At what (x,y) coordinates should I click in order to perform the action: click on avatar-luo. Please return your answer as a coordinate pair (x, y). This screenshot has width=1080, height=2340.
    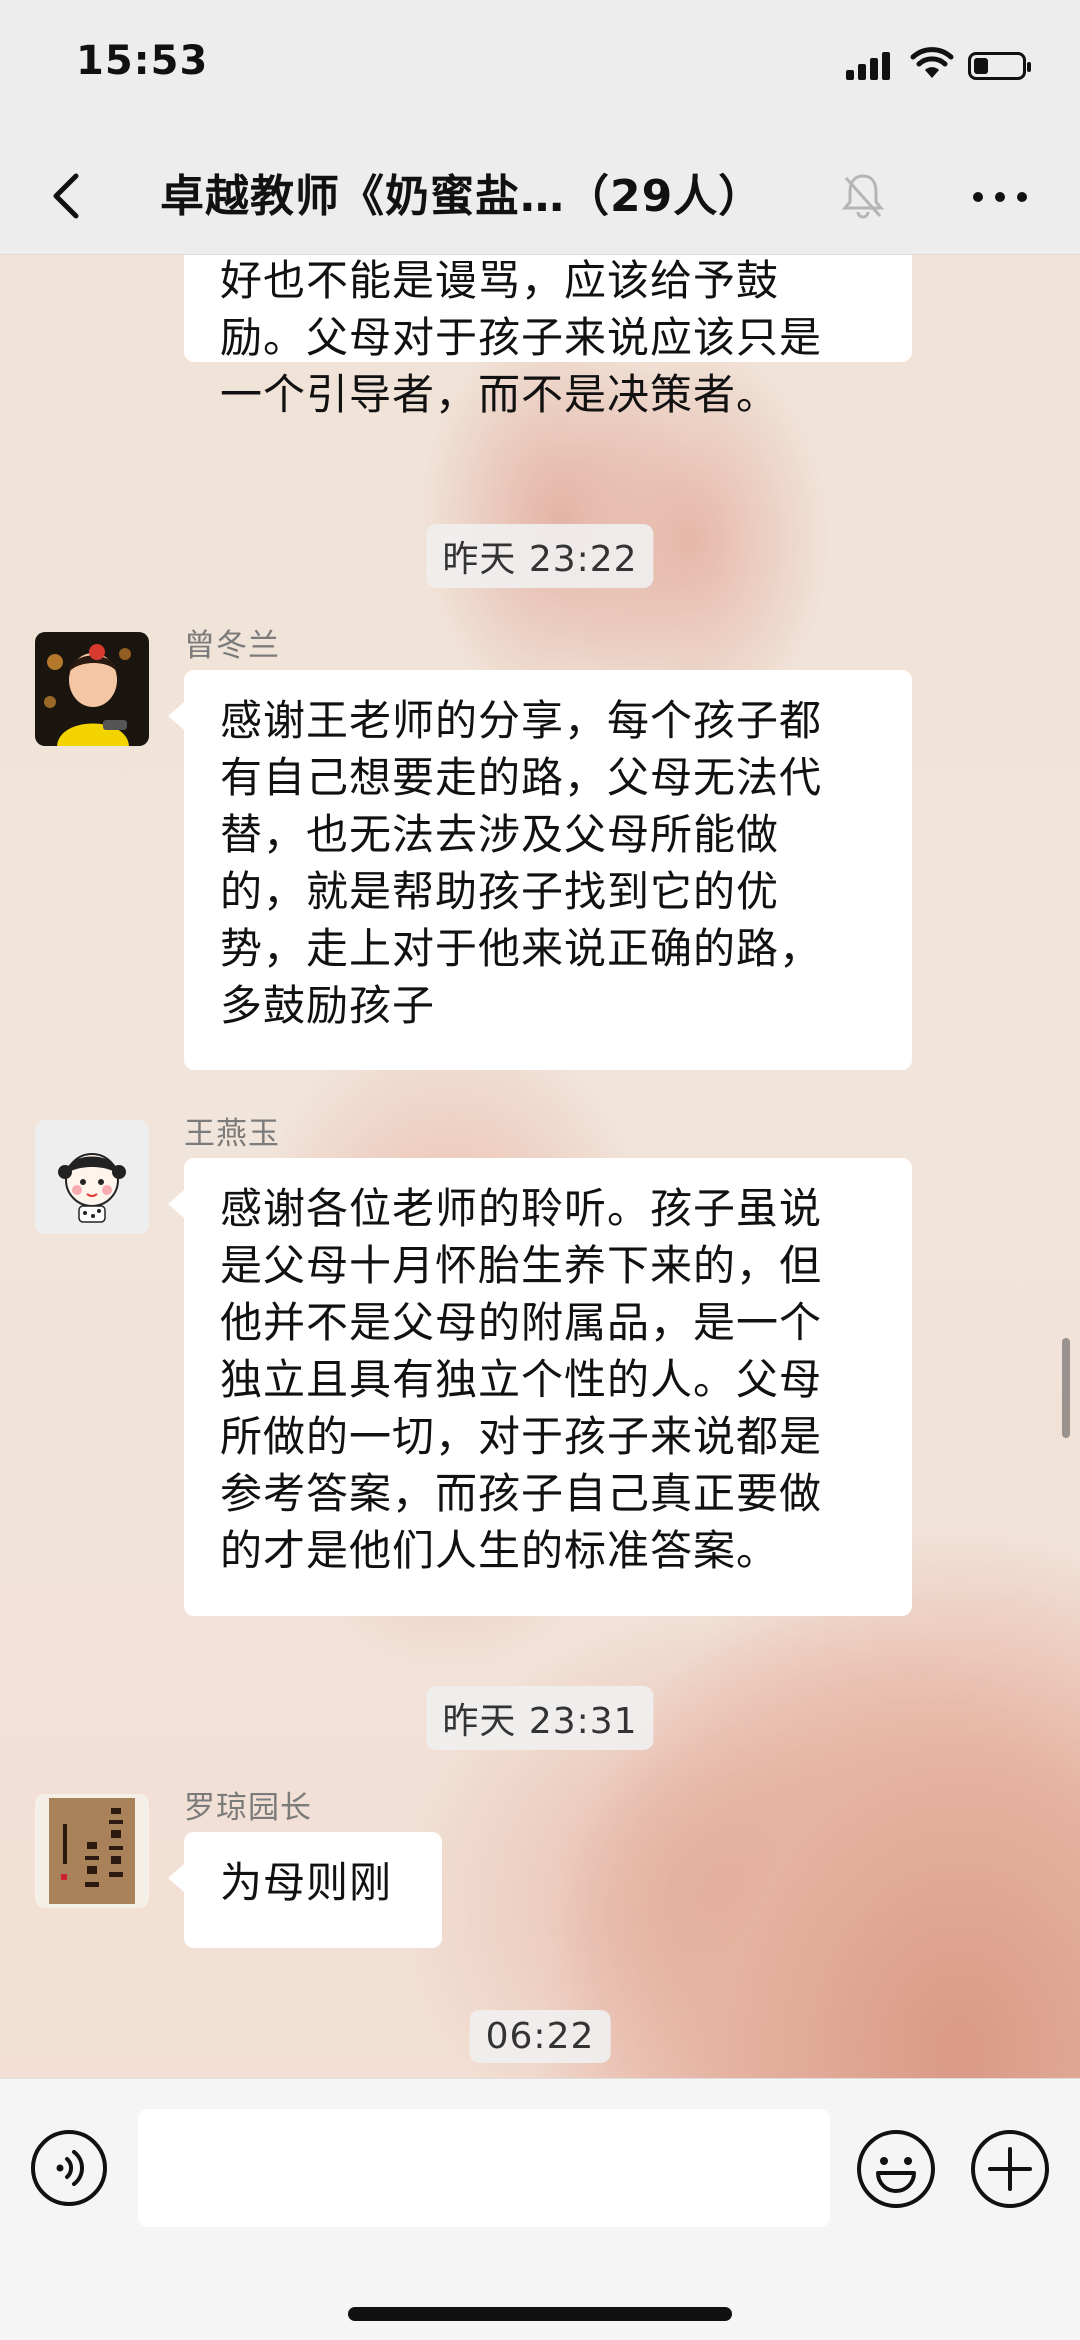
    Looking at the image, I should click on (92, 1851).